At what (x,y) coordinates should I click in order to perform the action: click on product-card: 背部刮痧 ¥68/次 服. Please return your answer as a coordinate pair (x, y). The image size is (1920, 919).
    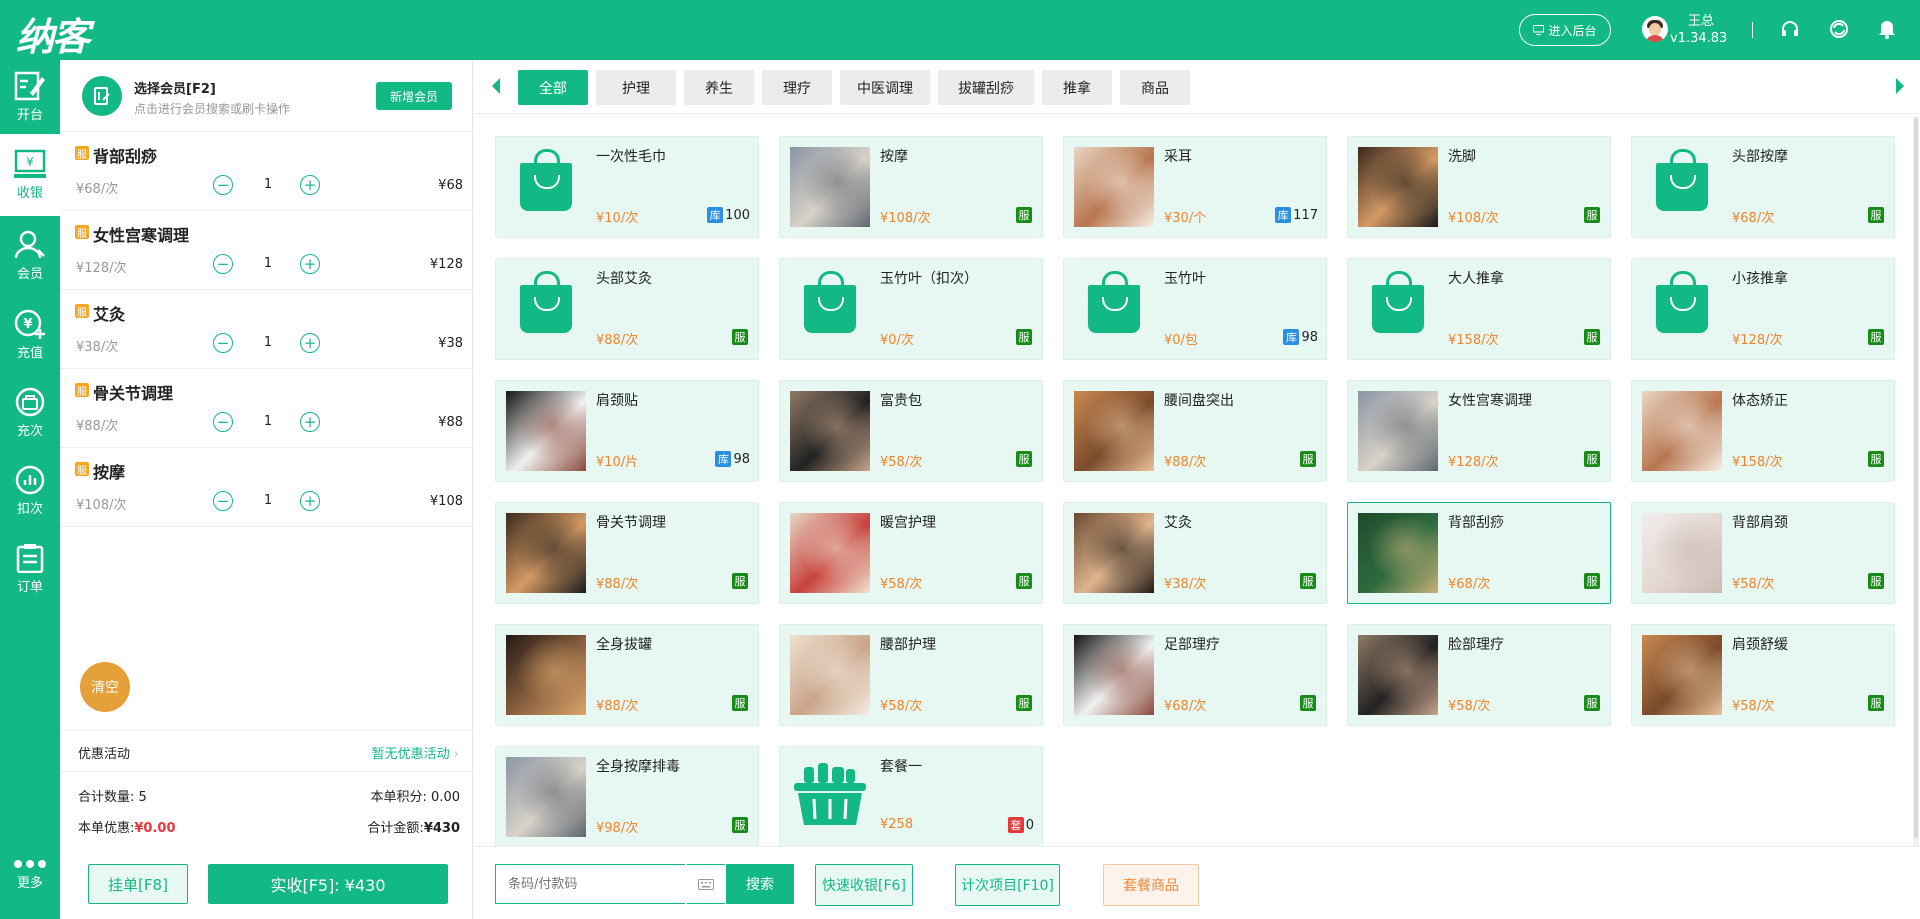
    Looking at the image, I should click on (1479, 553).